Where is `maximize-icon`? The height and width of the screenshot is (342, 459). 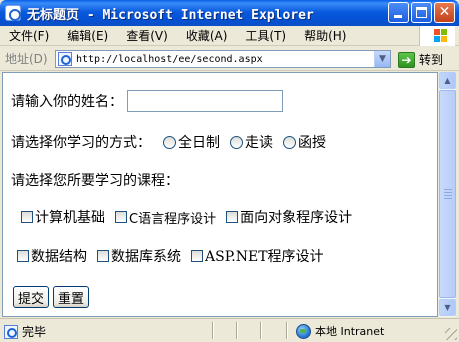 maximize-icon is located at coordinates (421, 12).